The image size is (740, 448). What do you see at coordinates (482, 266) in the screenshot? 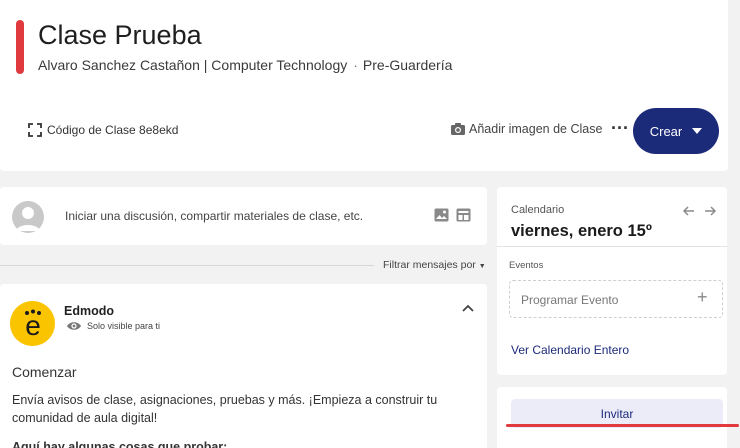
I see `filter-caret-icon: ▼` at bounding box center [482, 266].